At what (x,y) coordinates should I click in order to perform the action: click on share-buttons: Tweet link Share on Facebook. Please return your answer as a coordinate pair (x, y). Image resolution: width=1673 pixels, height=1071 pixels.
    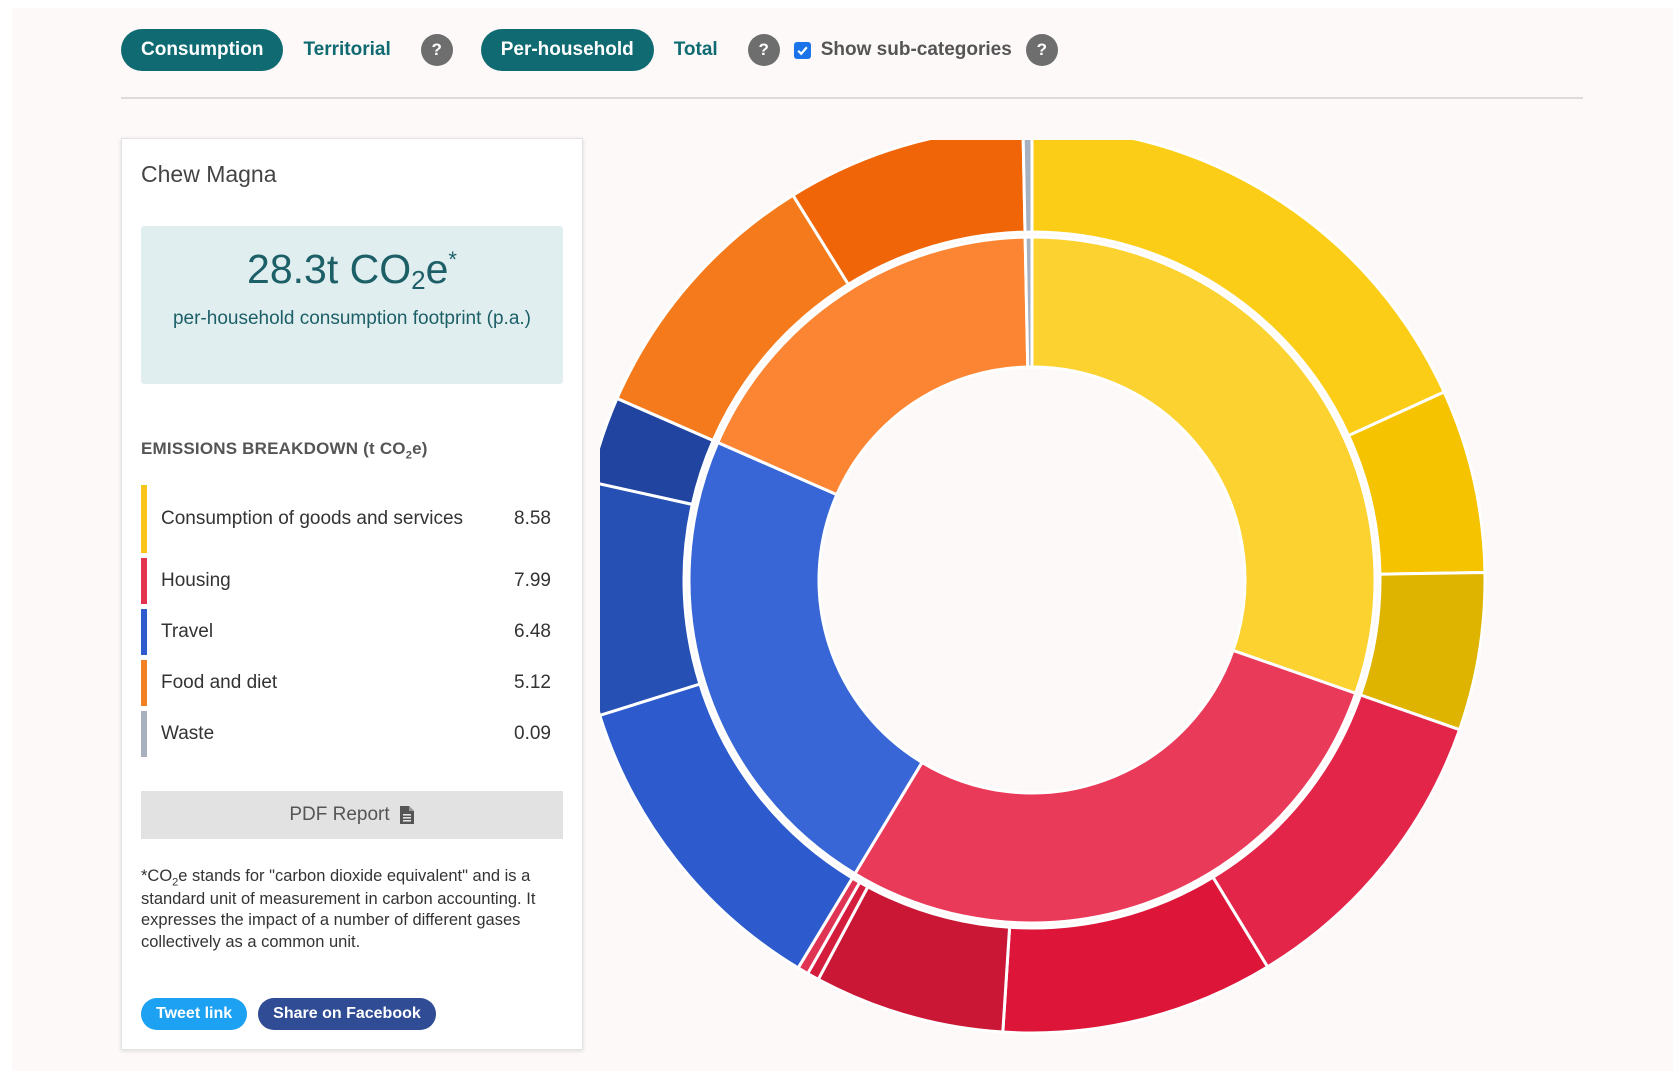
    Looking at the image, I should click on (288, 1014).